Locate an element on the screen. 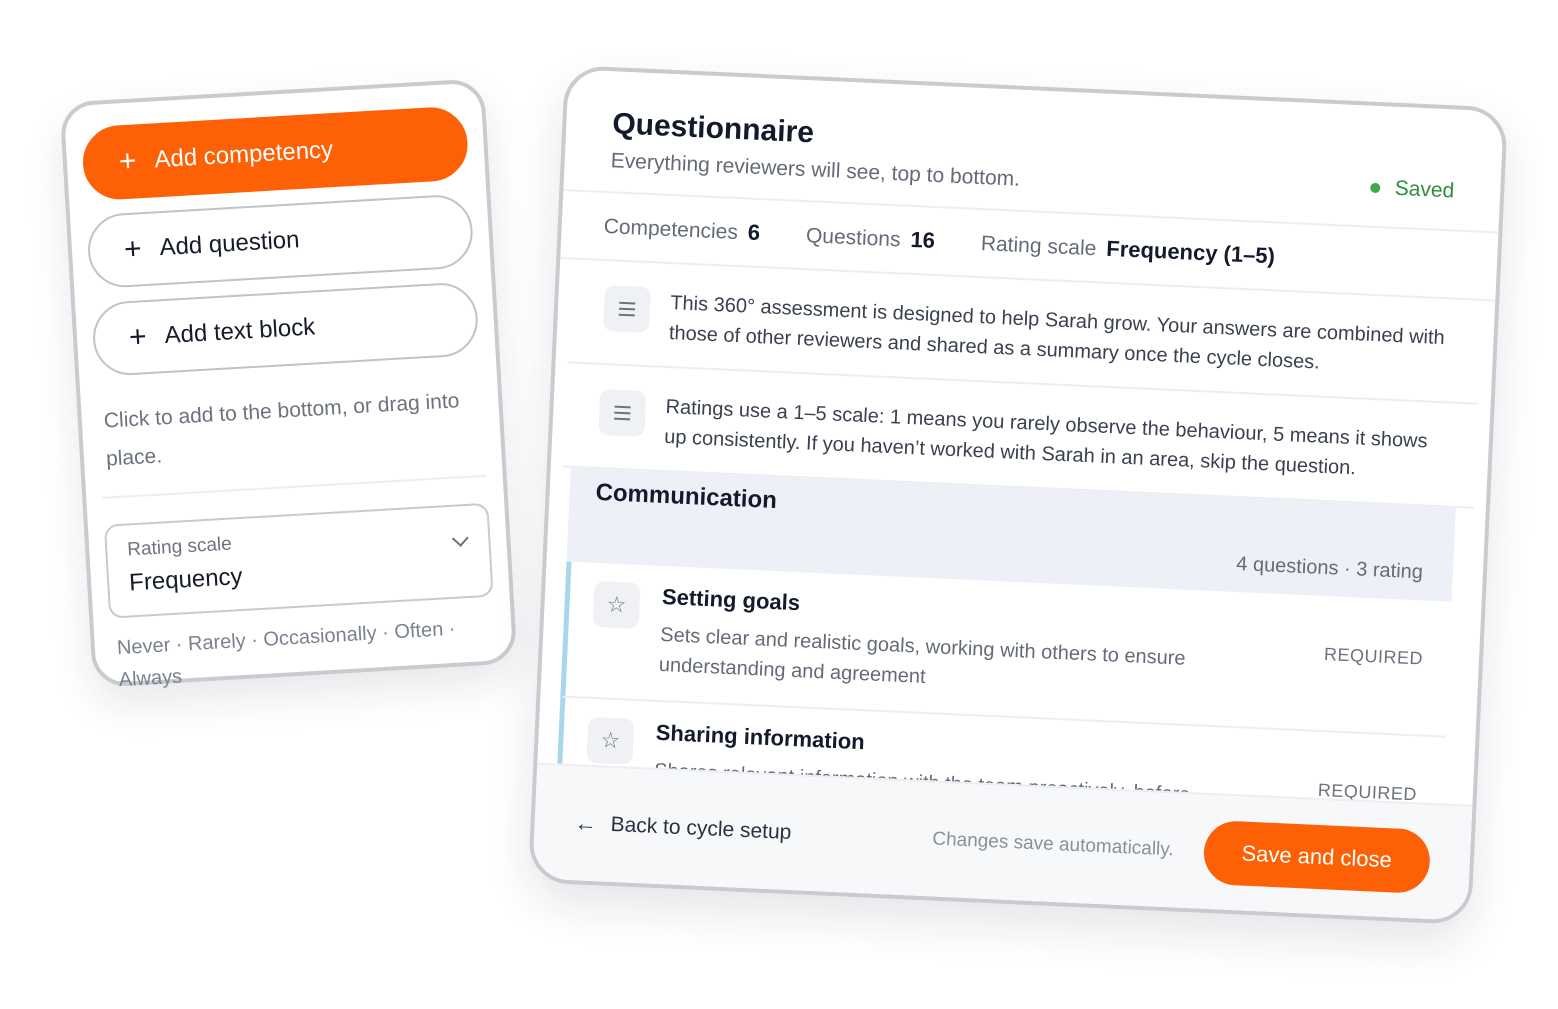  add-text-block-button: + Add text block is located at coordinates (285, 329).